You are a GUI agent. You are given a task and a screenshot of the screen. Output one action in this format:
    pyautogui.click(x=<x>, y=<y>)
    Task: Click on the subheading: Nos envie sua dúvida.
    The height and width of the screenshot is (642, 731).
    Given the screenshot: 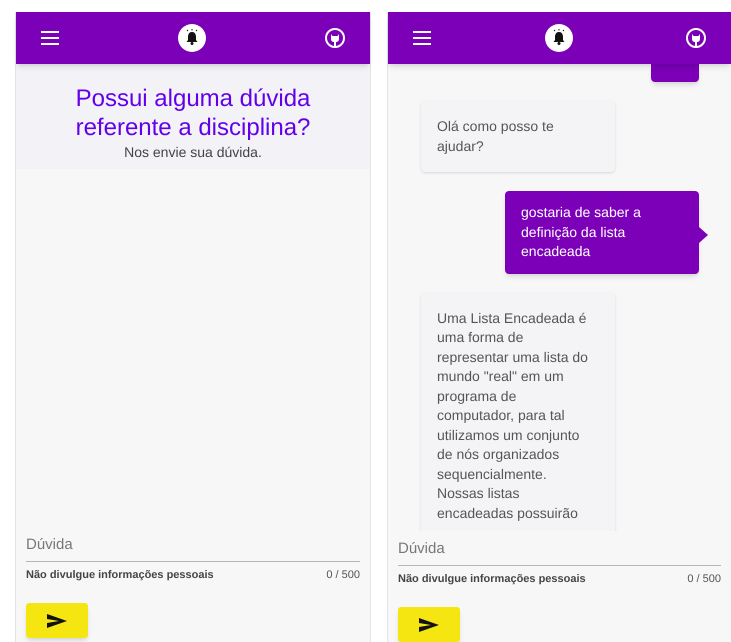 What is the action you would take?
    pyautogui.click(x=193, y=152)
    